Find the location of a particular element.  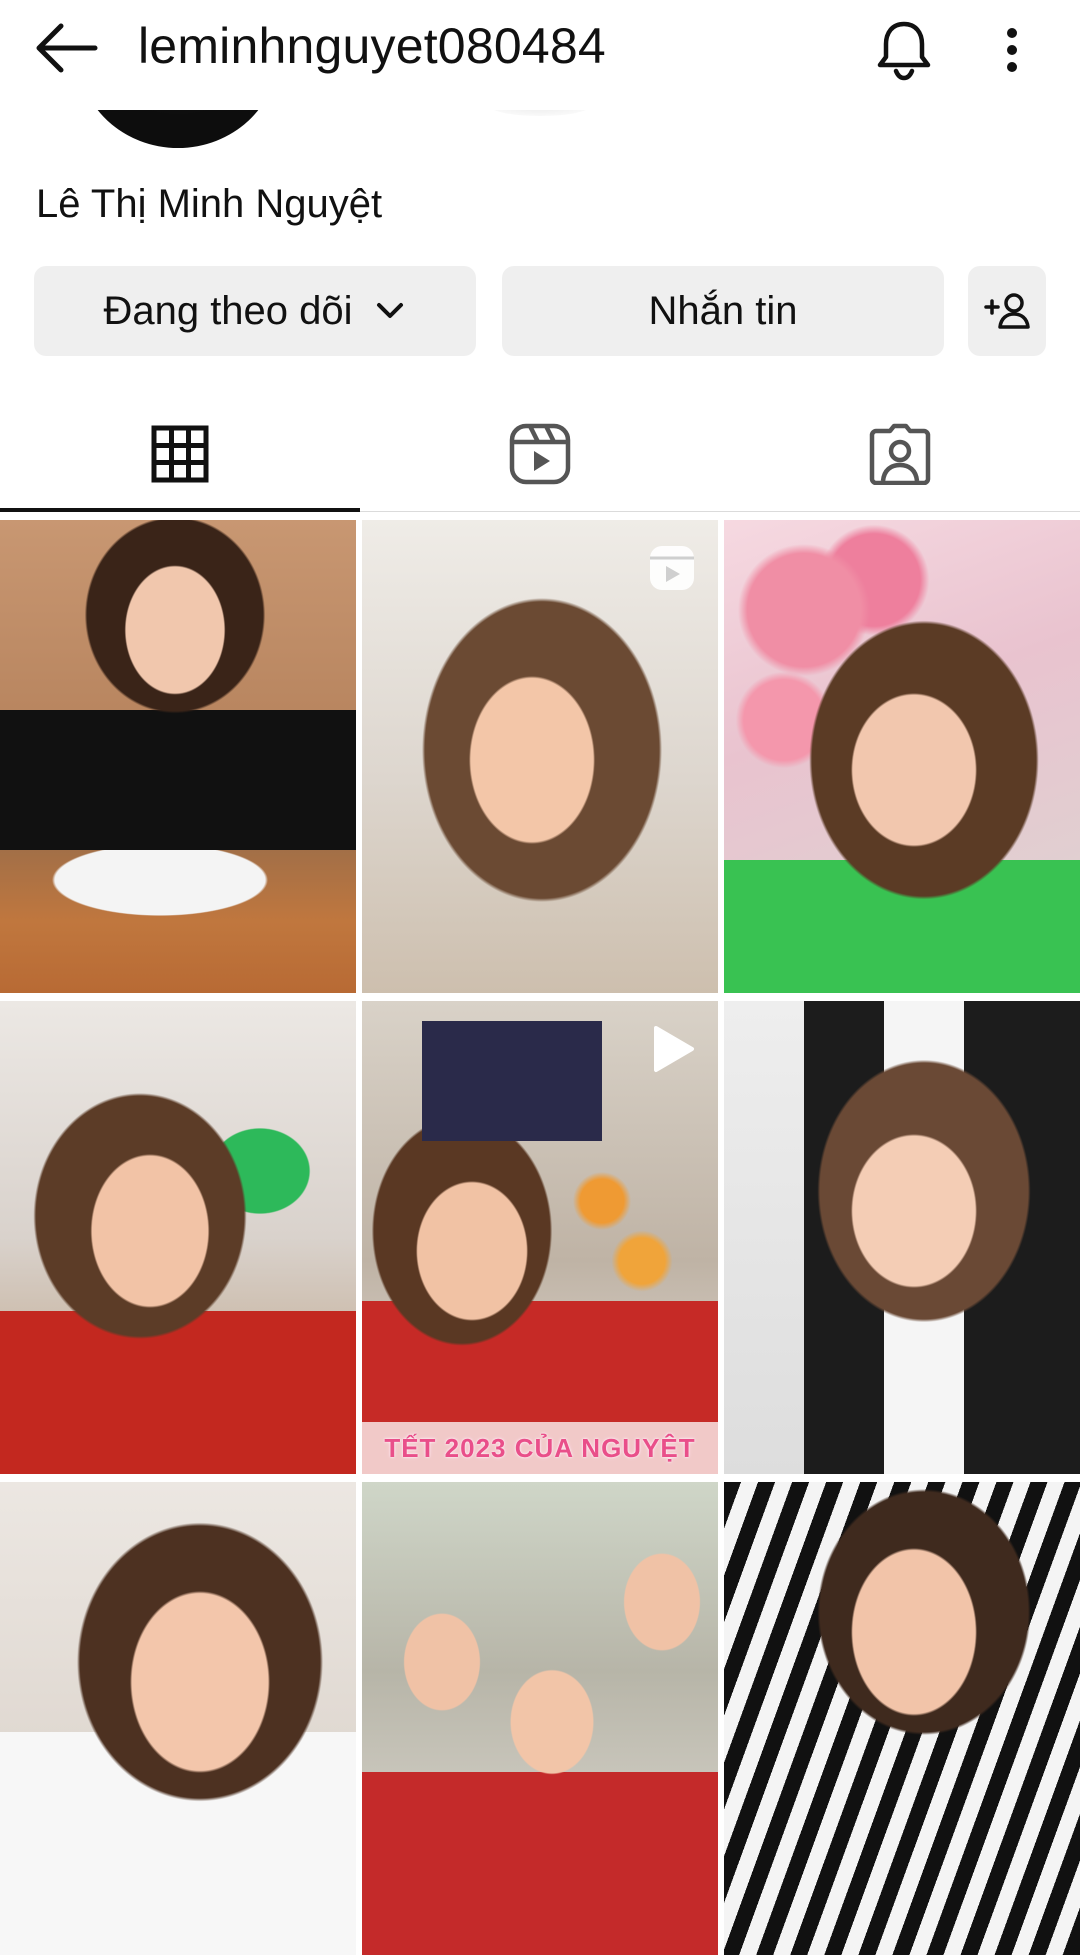

reels-icon is located at coordinates (540, 454).